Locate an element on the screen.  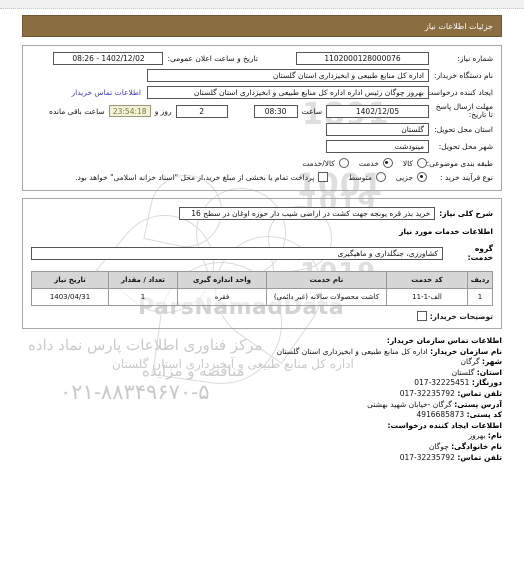
cell-unit: فقره is located at coordinates (222, 297).